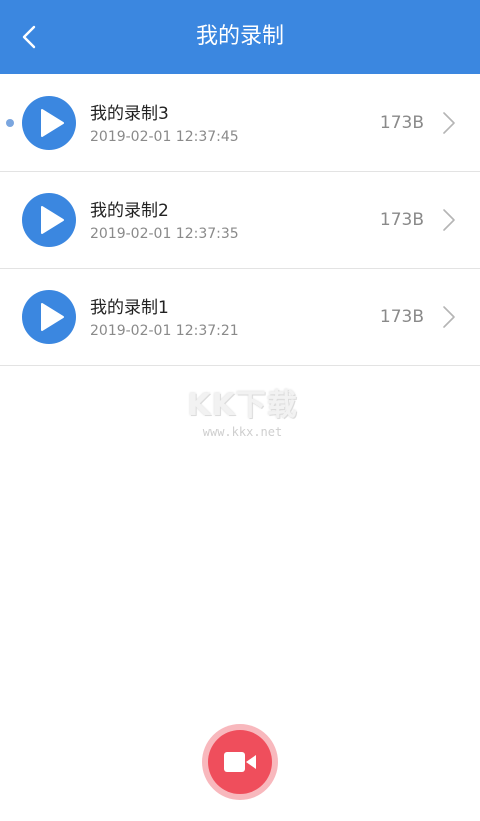  I want to click on page-title: 我的录制, so click(239, 36).